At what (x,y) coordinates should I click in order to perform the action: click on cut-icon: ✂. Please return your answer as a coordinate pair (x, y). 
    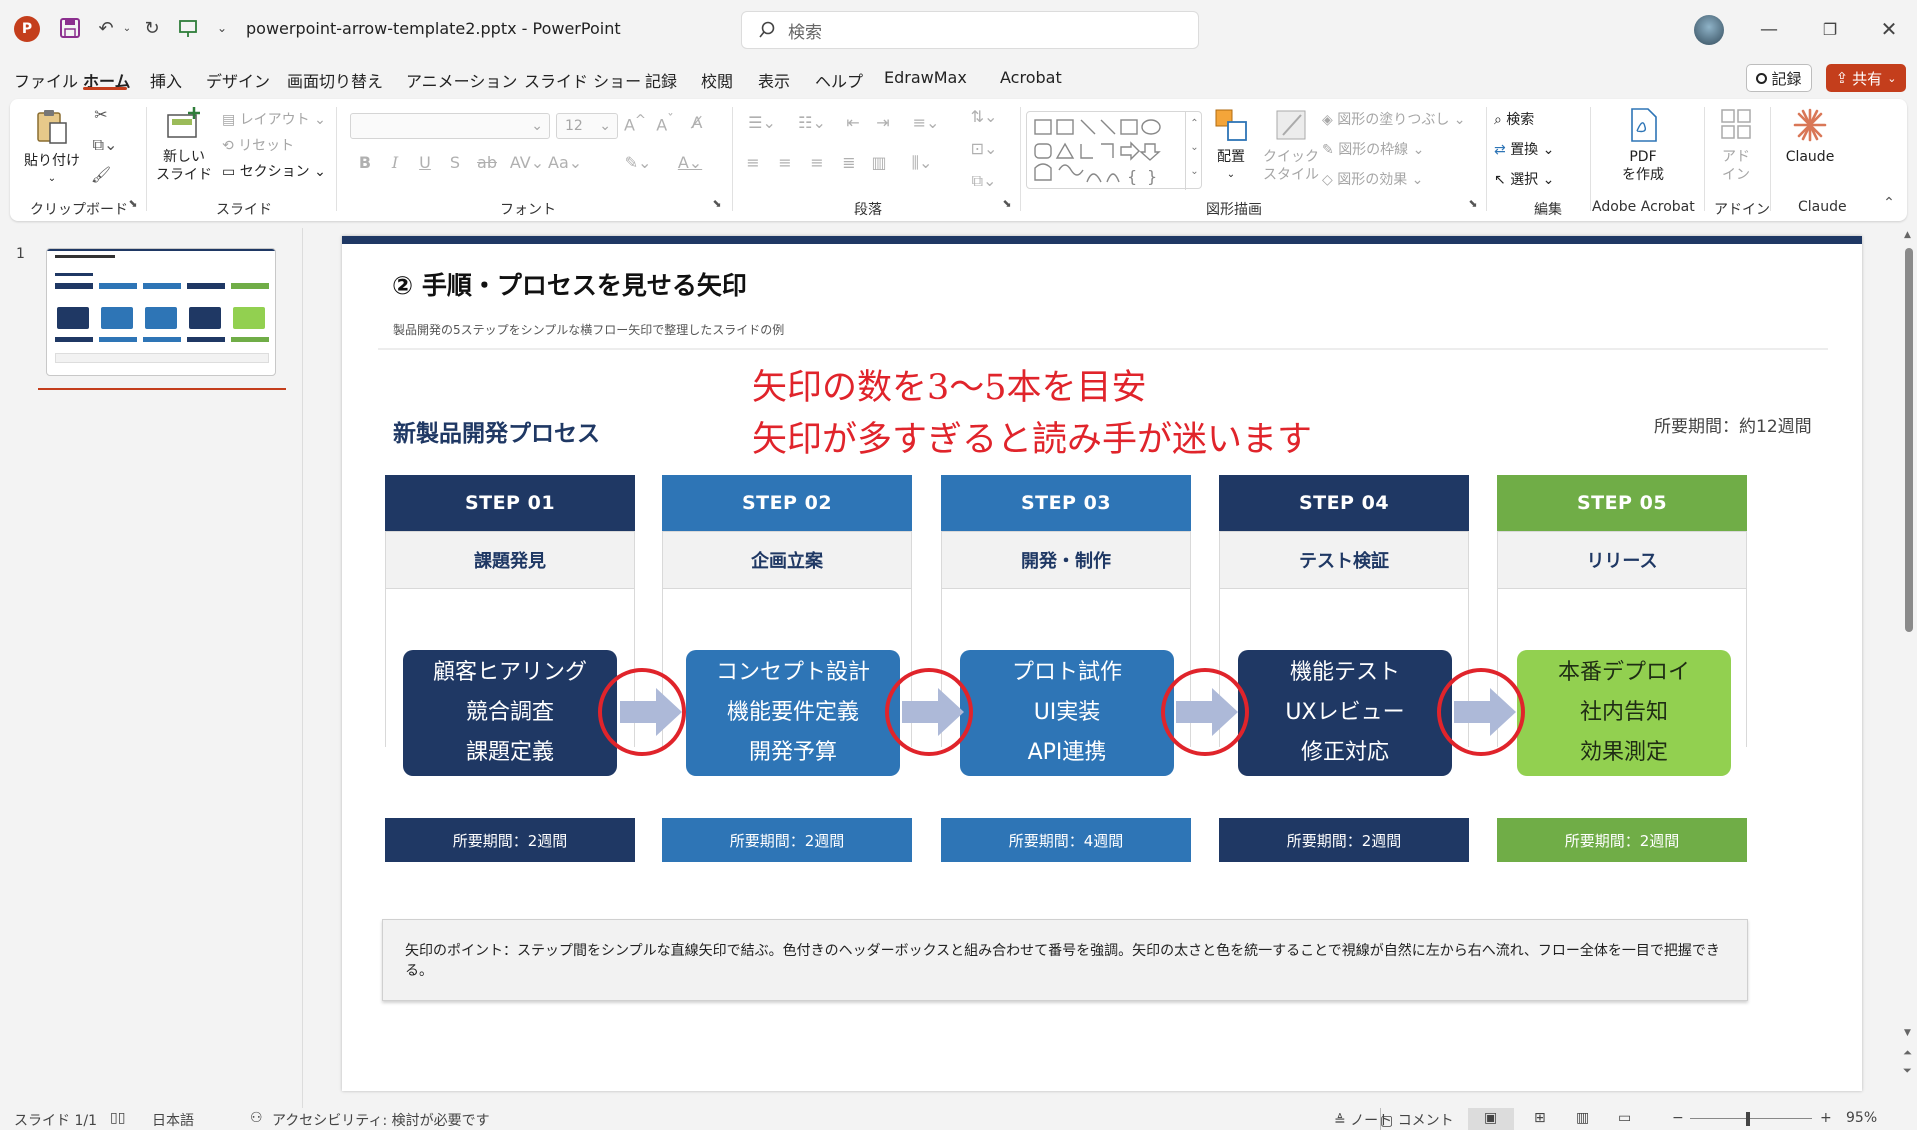
    Looking at the image, I should click on (101, 114).